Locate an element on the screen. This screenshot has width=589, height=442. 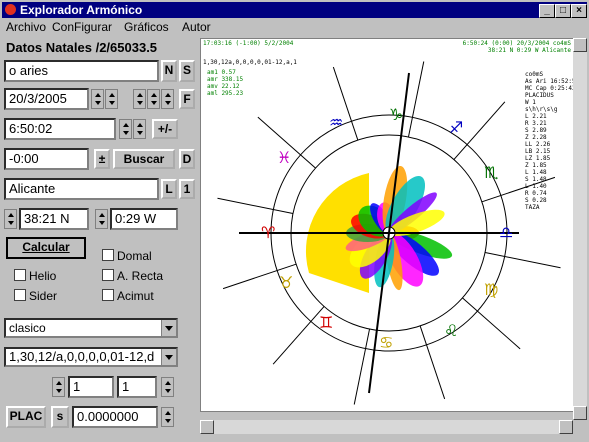
taurus-glyph: ♉ is located at coordinates (286, 282).